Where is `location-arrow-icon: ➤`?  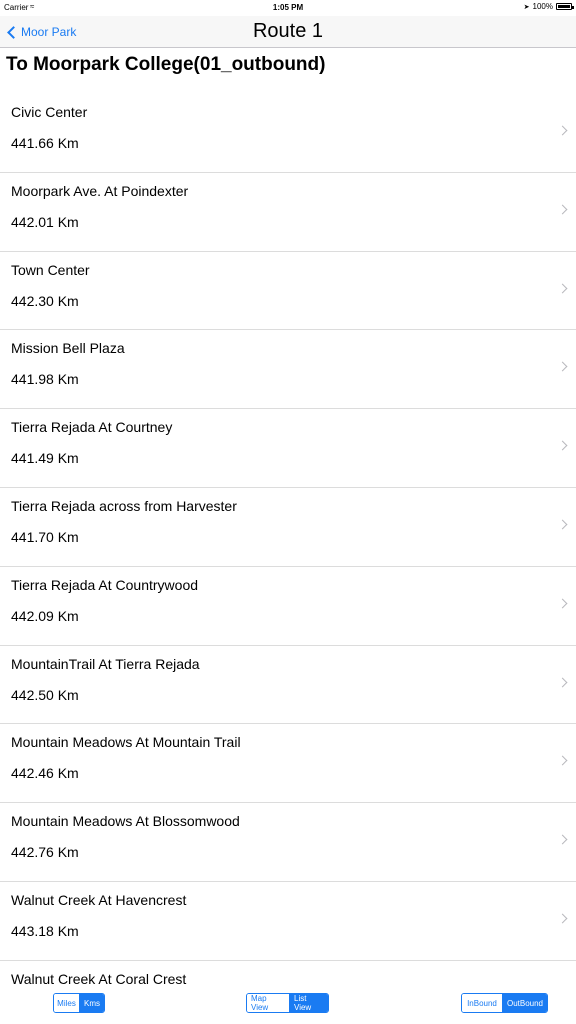
location-arrow-icon: ➤ is located at coordinates (526, 7).